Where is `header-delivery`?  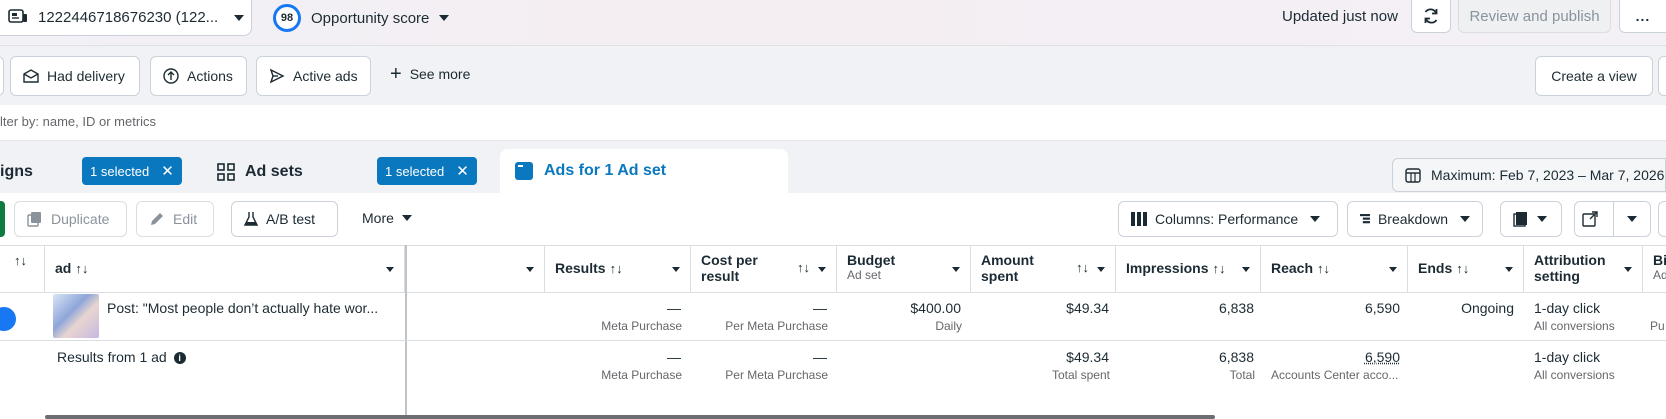 header-delivery is located at coordinates (475, 269).